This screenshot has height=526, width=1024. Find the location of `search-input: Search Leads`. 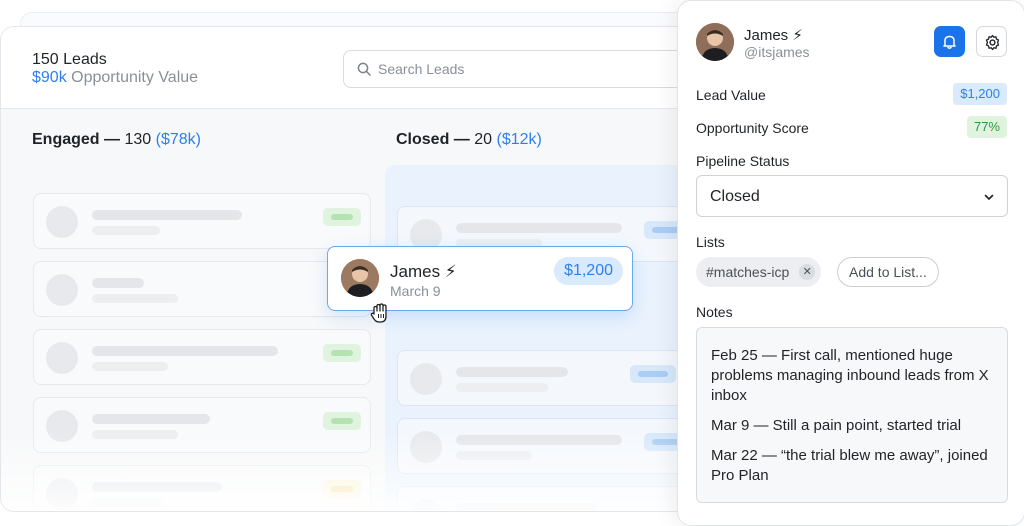

search-input: Search Leads is located at coordinates (531, 69).